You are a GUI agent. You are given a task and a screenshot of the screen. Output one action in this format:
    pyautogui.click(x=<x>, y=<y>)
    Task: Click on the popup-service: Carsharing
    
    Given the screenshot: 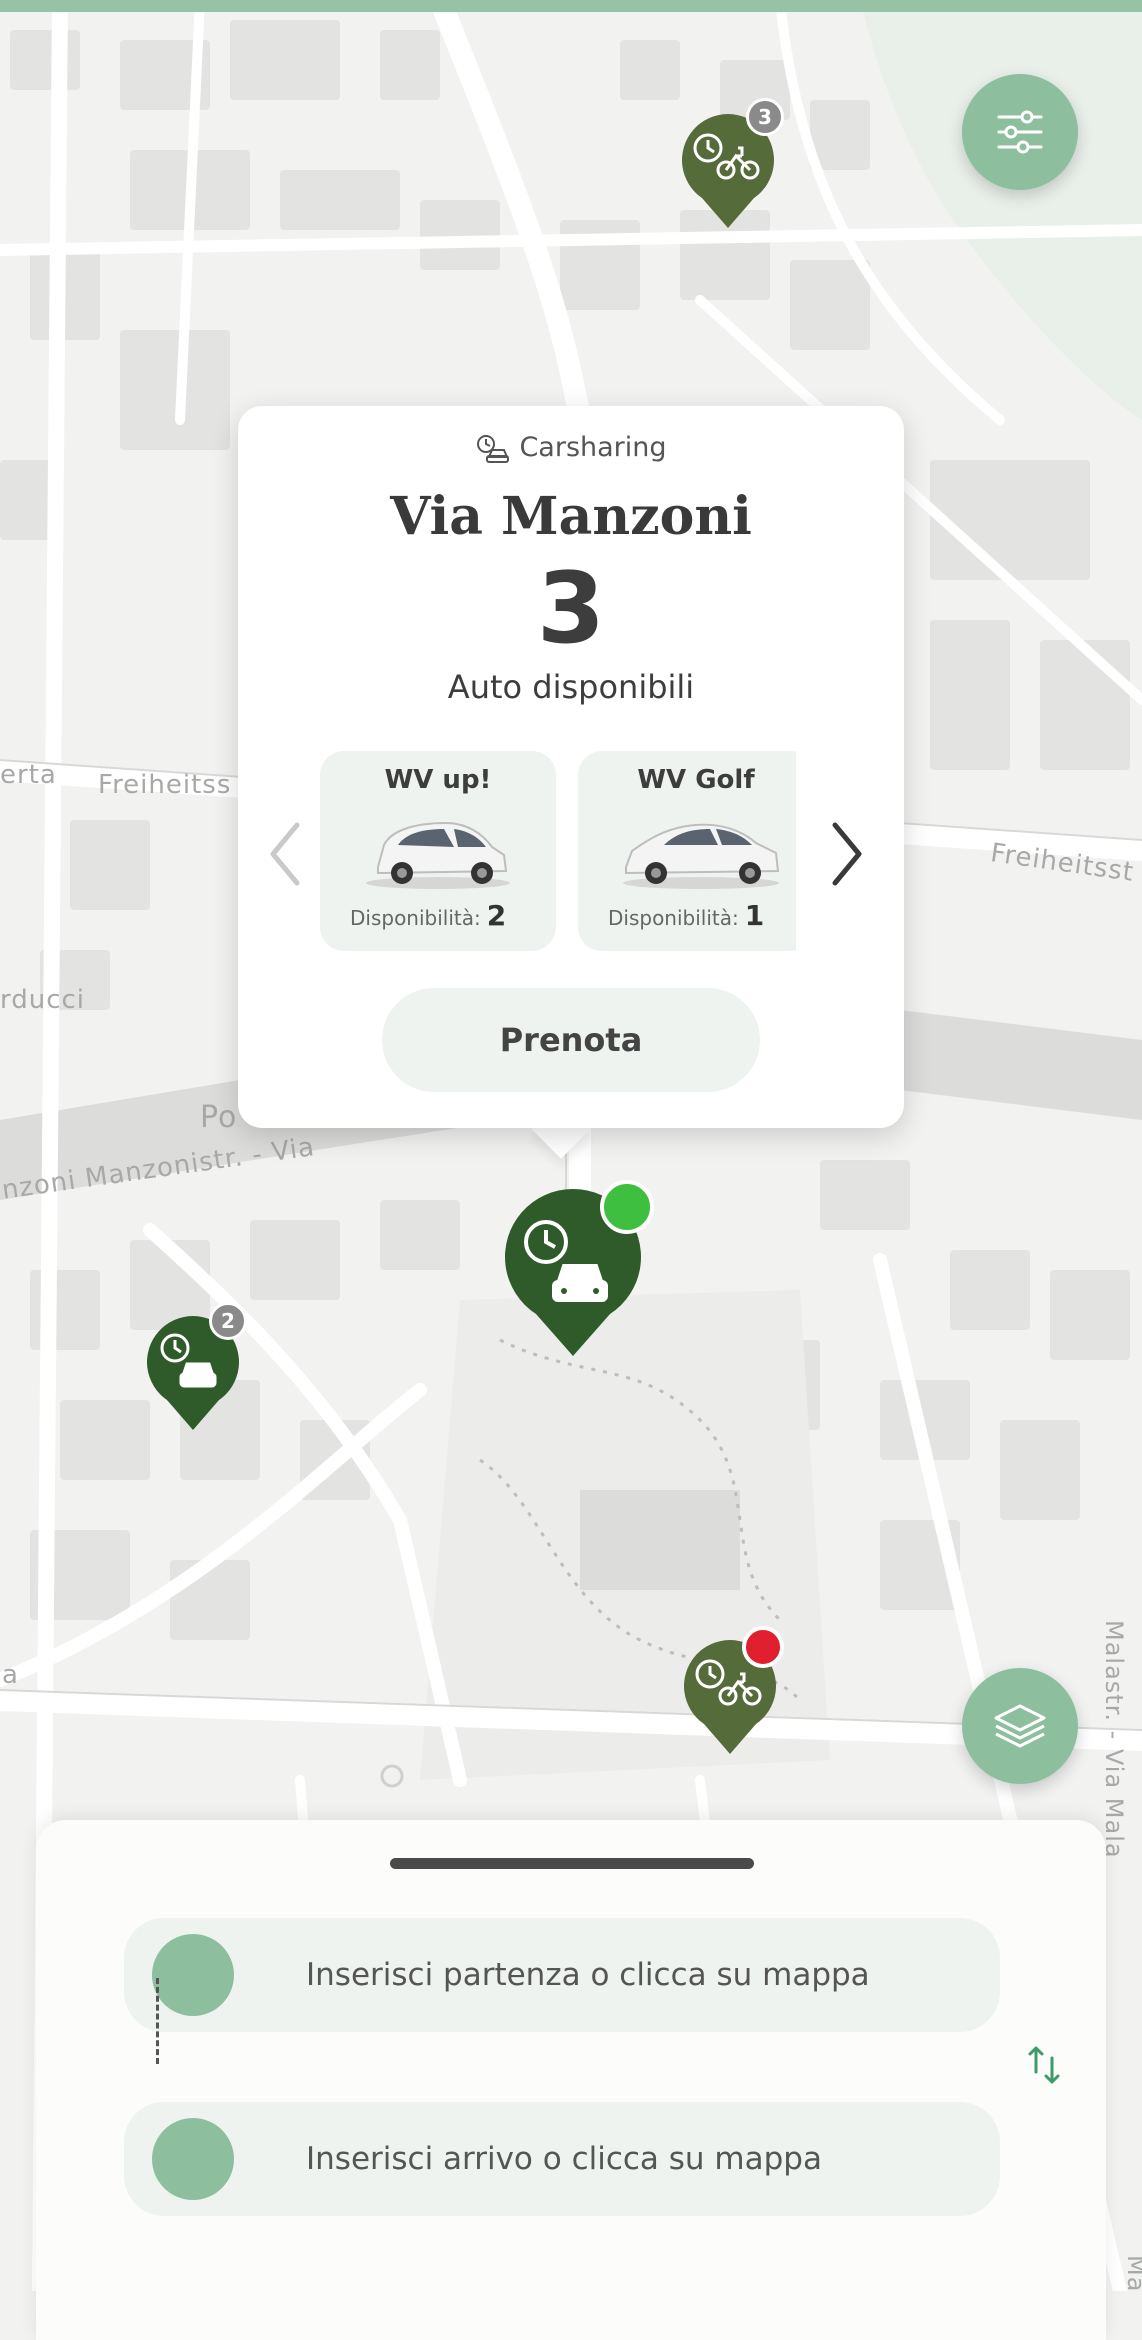 What is the action you would take?
    pyautogui.click(x=571, y=447)
    